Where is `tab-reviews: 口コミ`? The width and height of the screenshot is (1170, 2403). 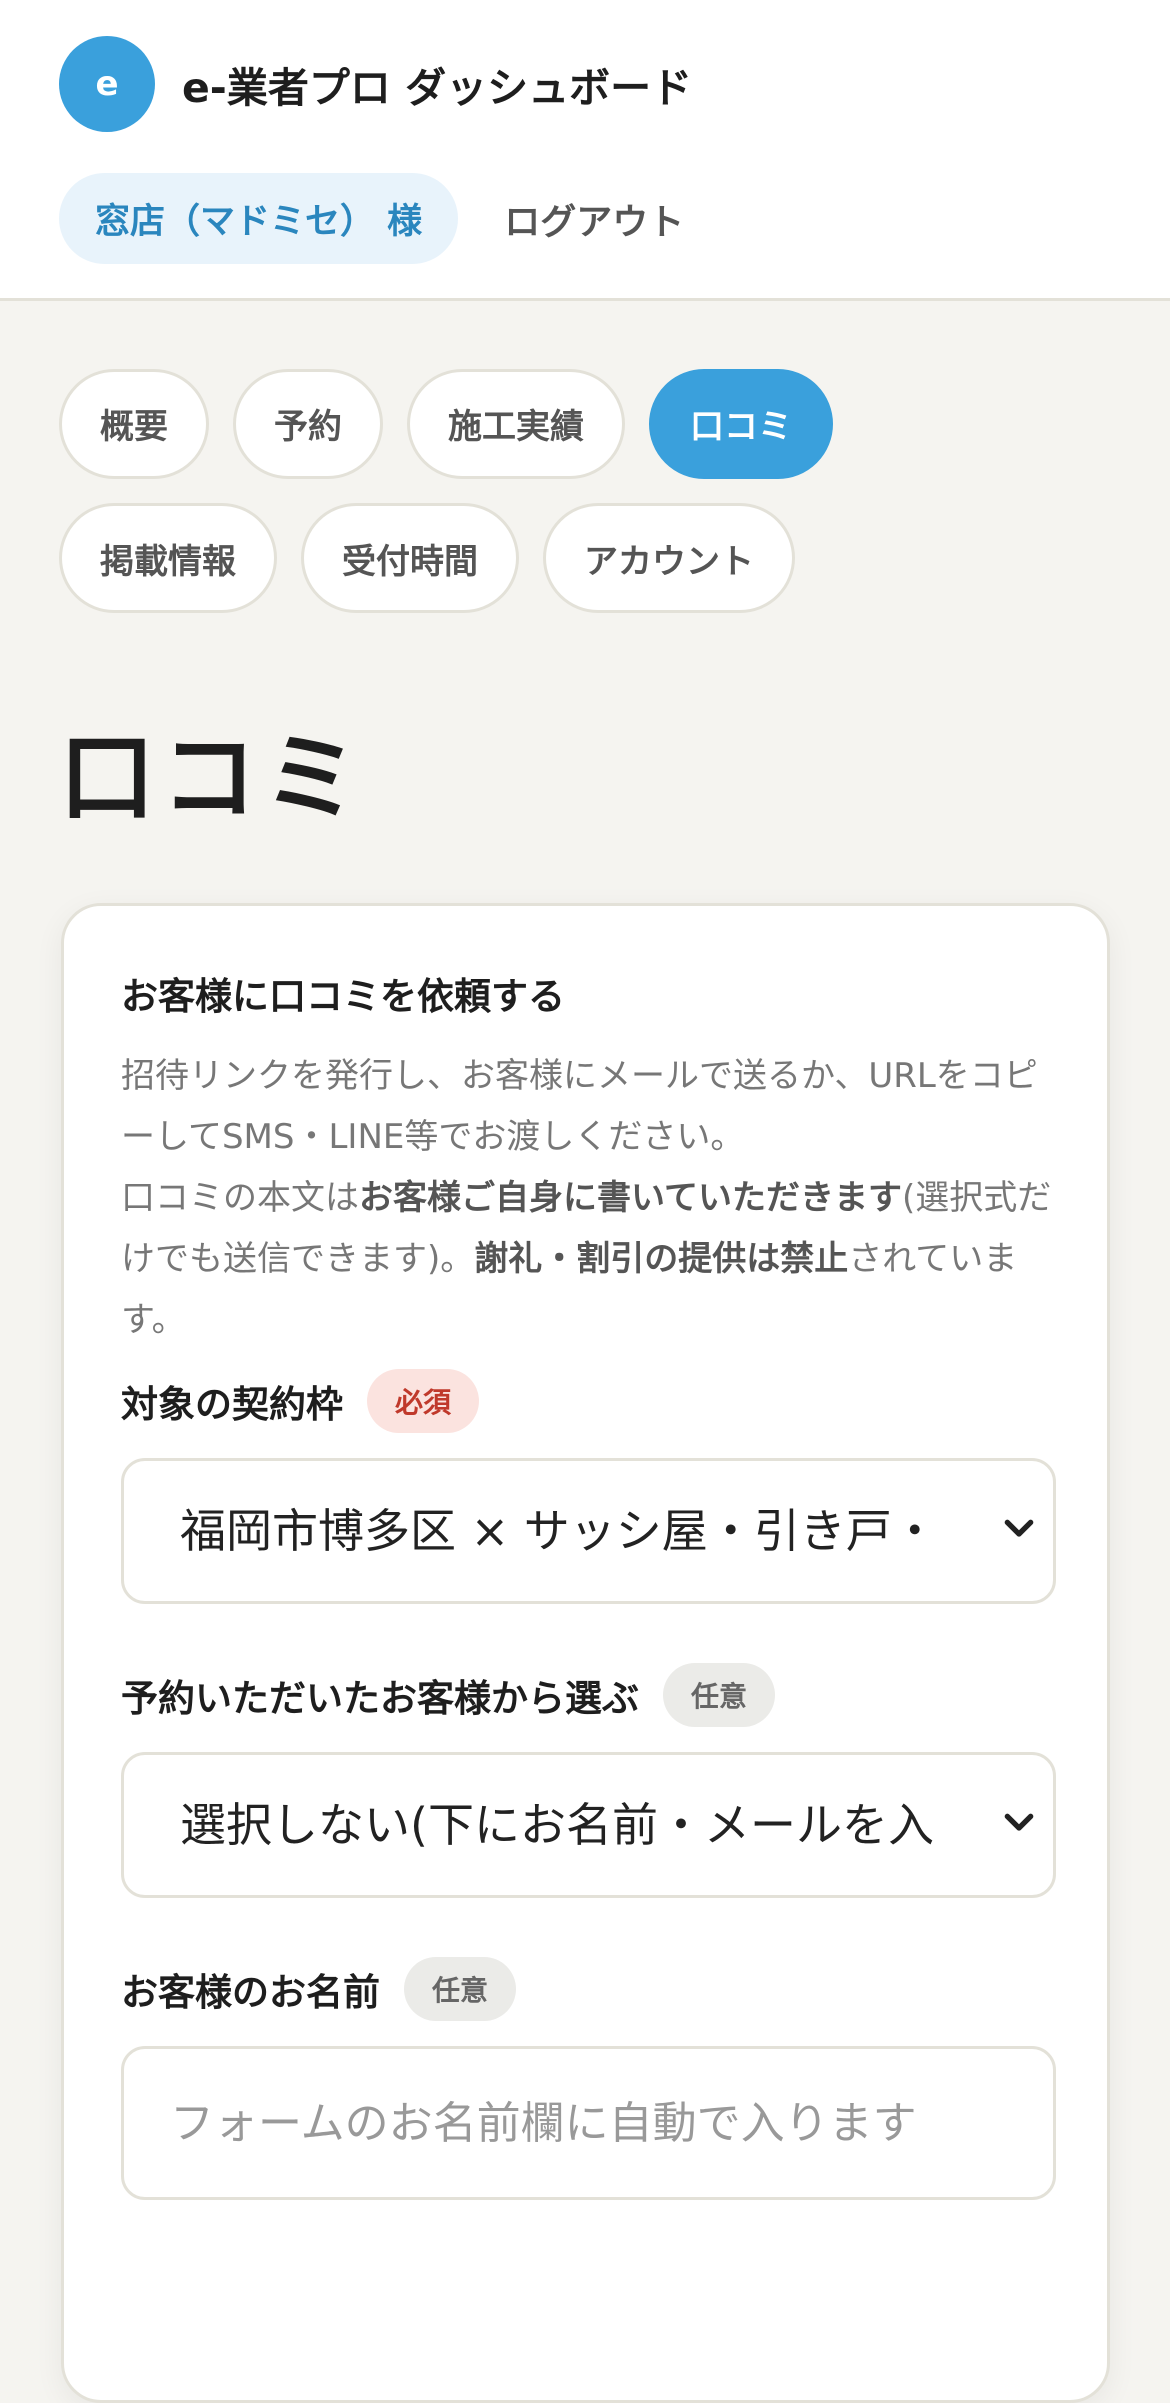 tab-reviews: 口コミ is located at coordinates (741, 423).